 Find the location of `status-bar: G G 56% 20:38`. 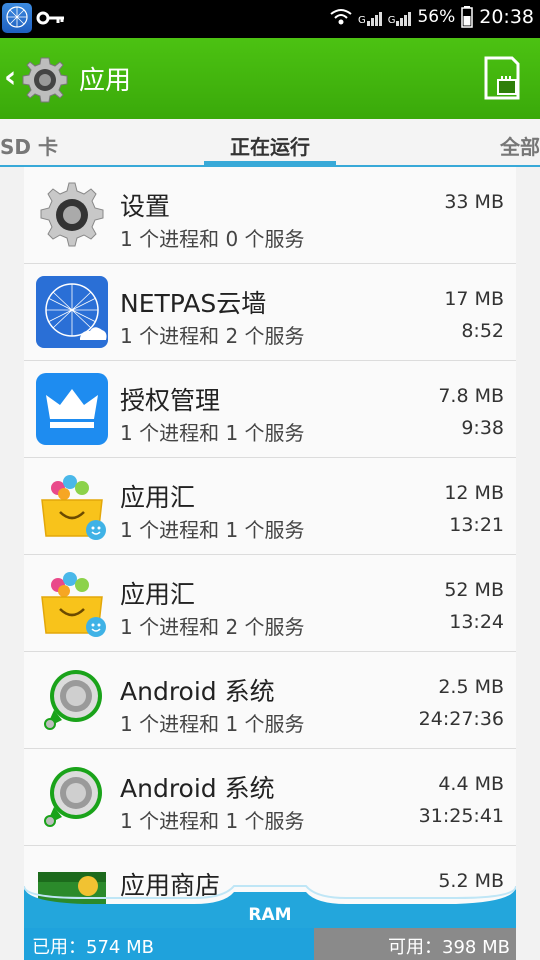

status-bar: G G 56% 20:38 is located at coordinates (270, 19).